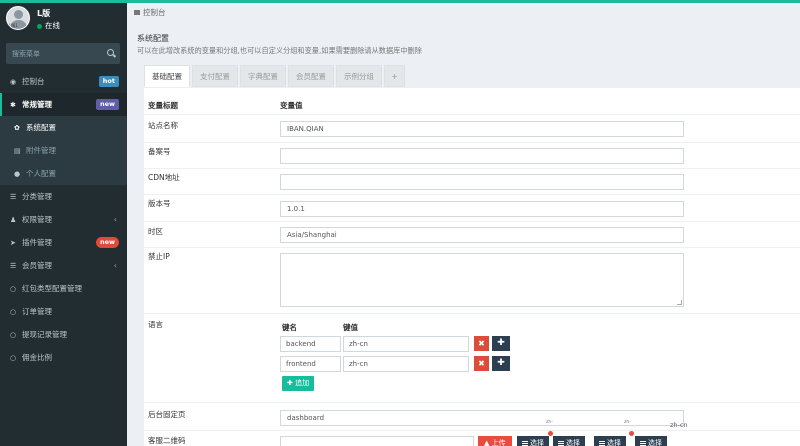  Describe the element at coordinates (482, 182) in the screenshot. I see `cdn-input` at that location.